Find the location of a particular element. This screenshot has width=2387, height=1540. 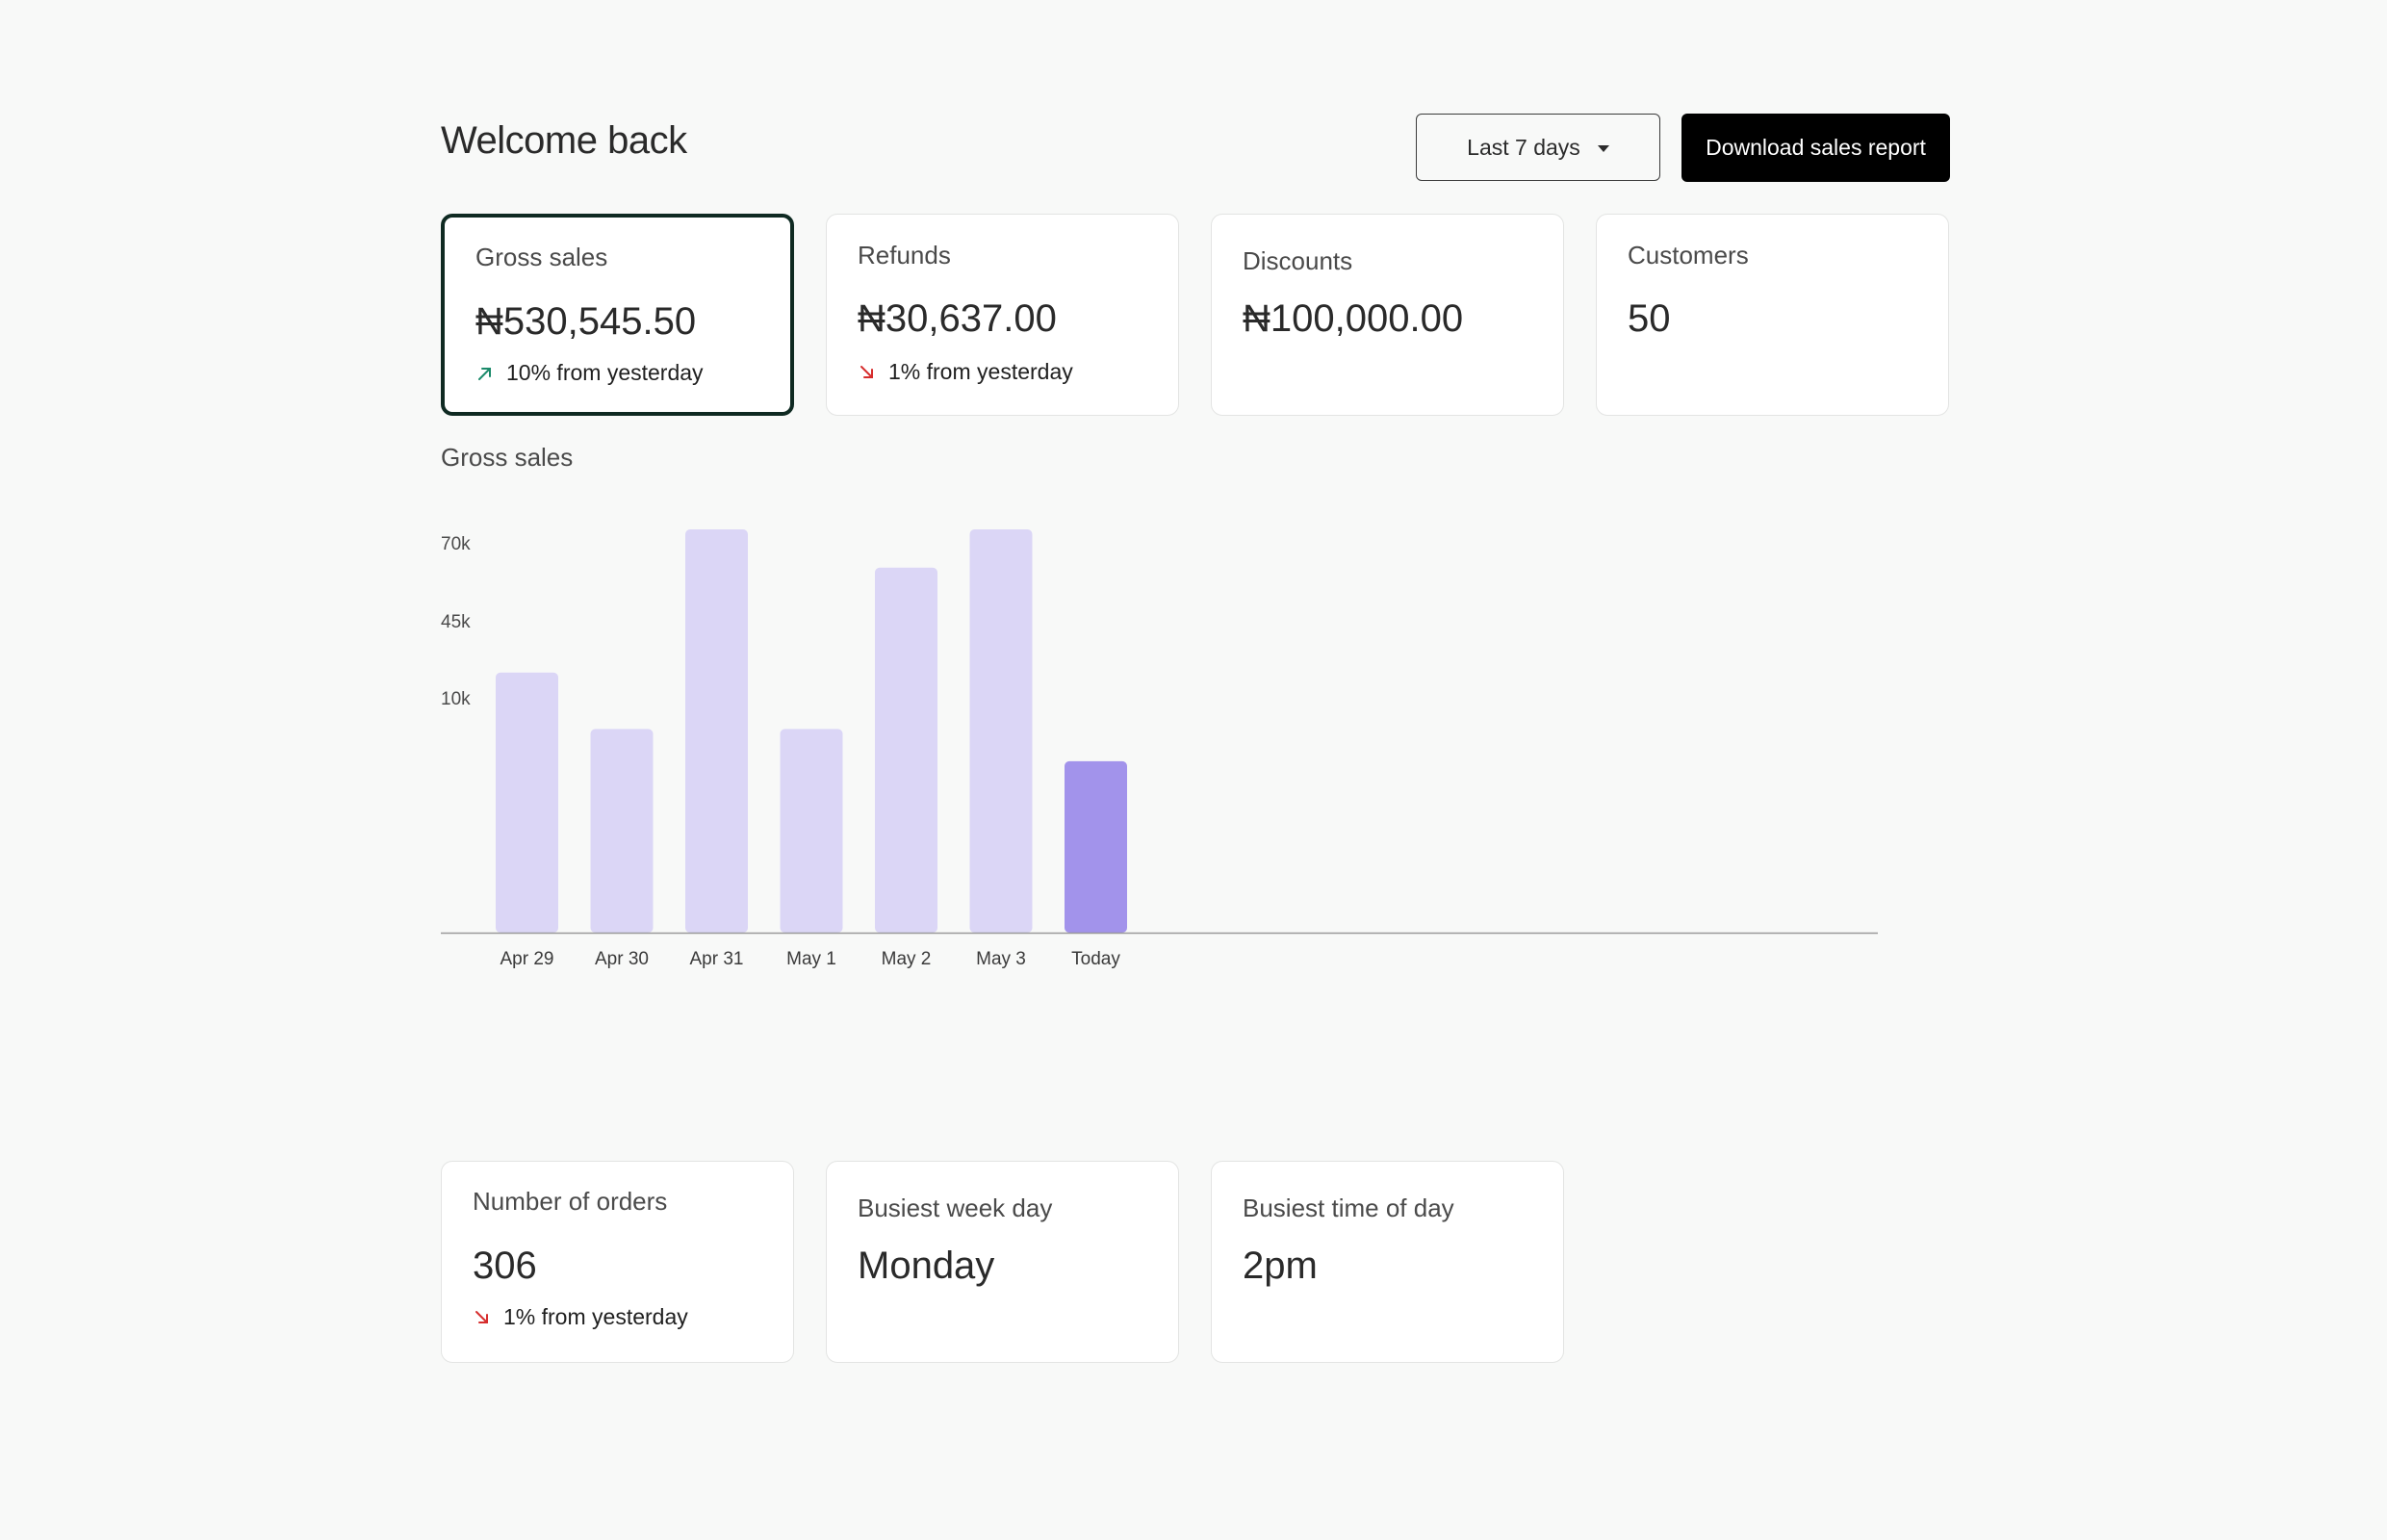

stat-label: Number of orders is located at coordinates (570, 1201).